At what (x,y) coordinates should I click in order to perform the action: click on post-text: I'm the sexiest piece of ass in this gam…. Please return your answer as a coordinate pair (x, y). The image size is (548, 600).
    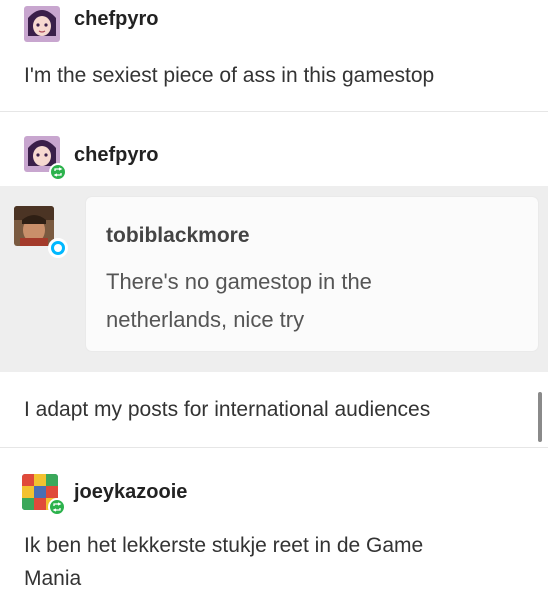
    Looking at the image, I should click on (229, 75).